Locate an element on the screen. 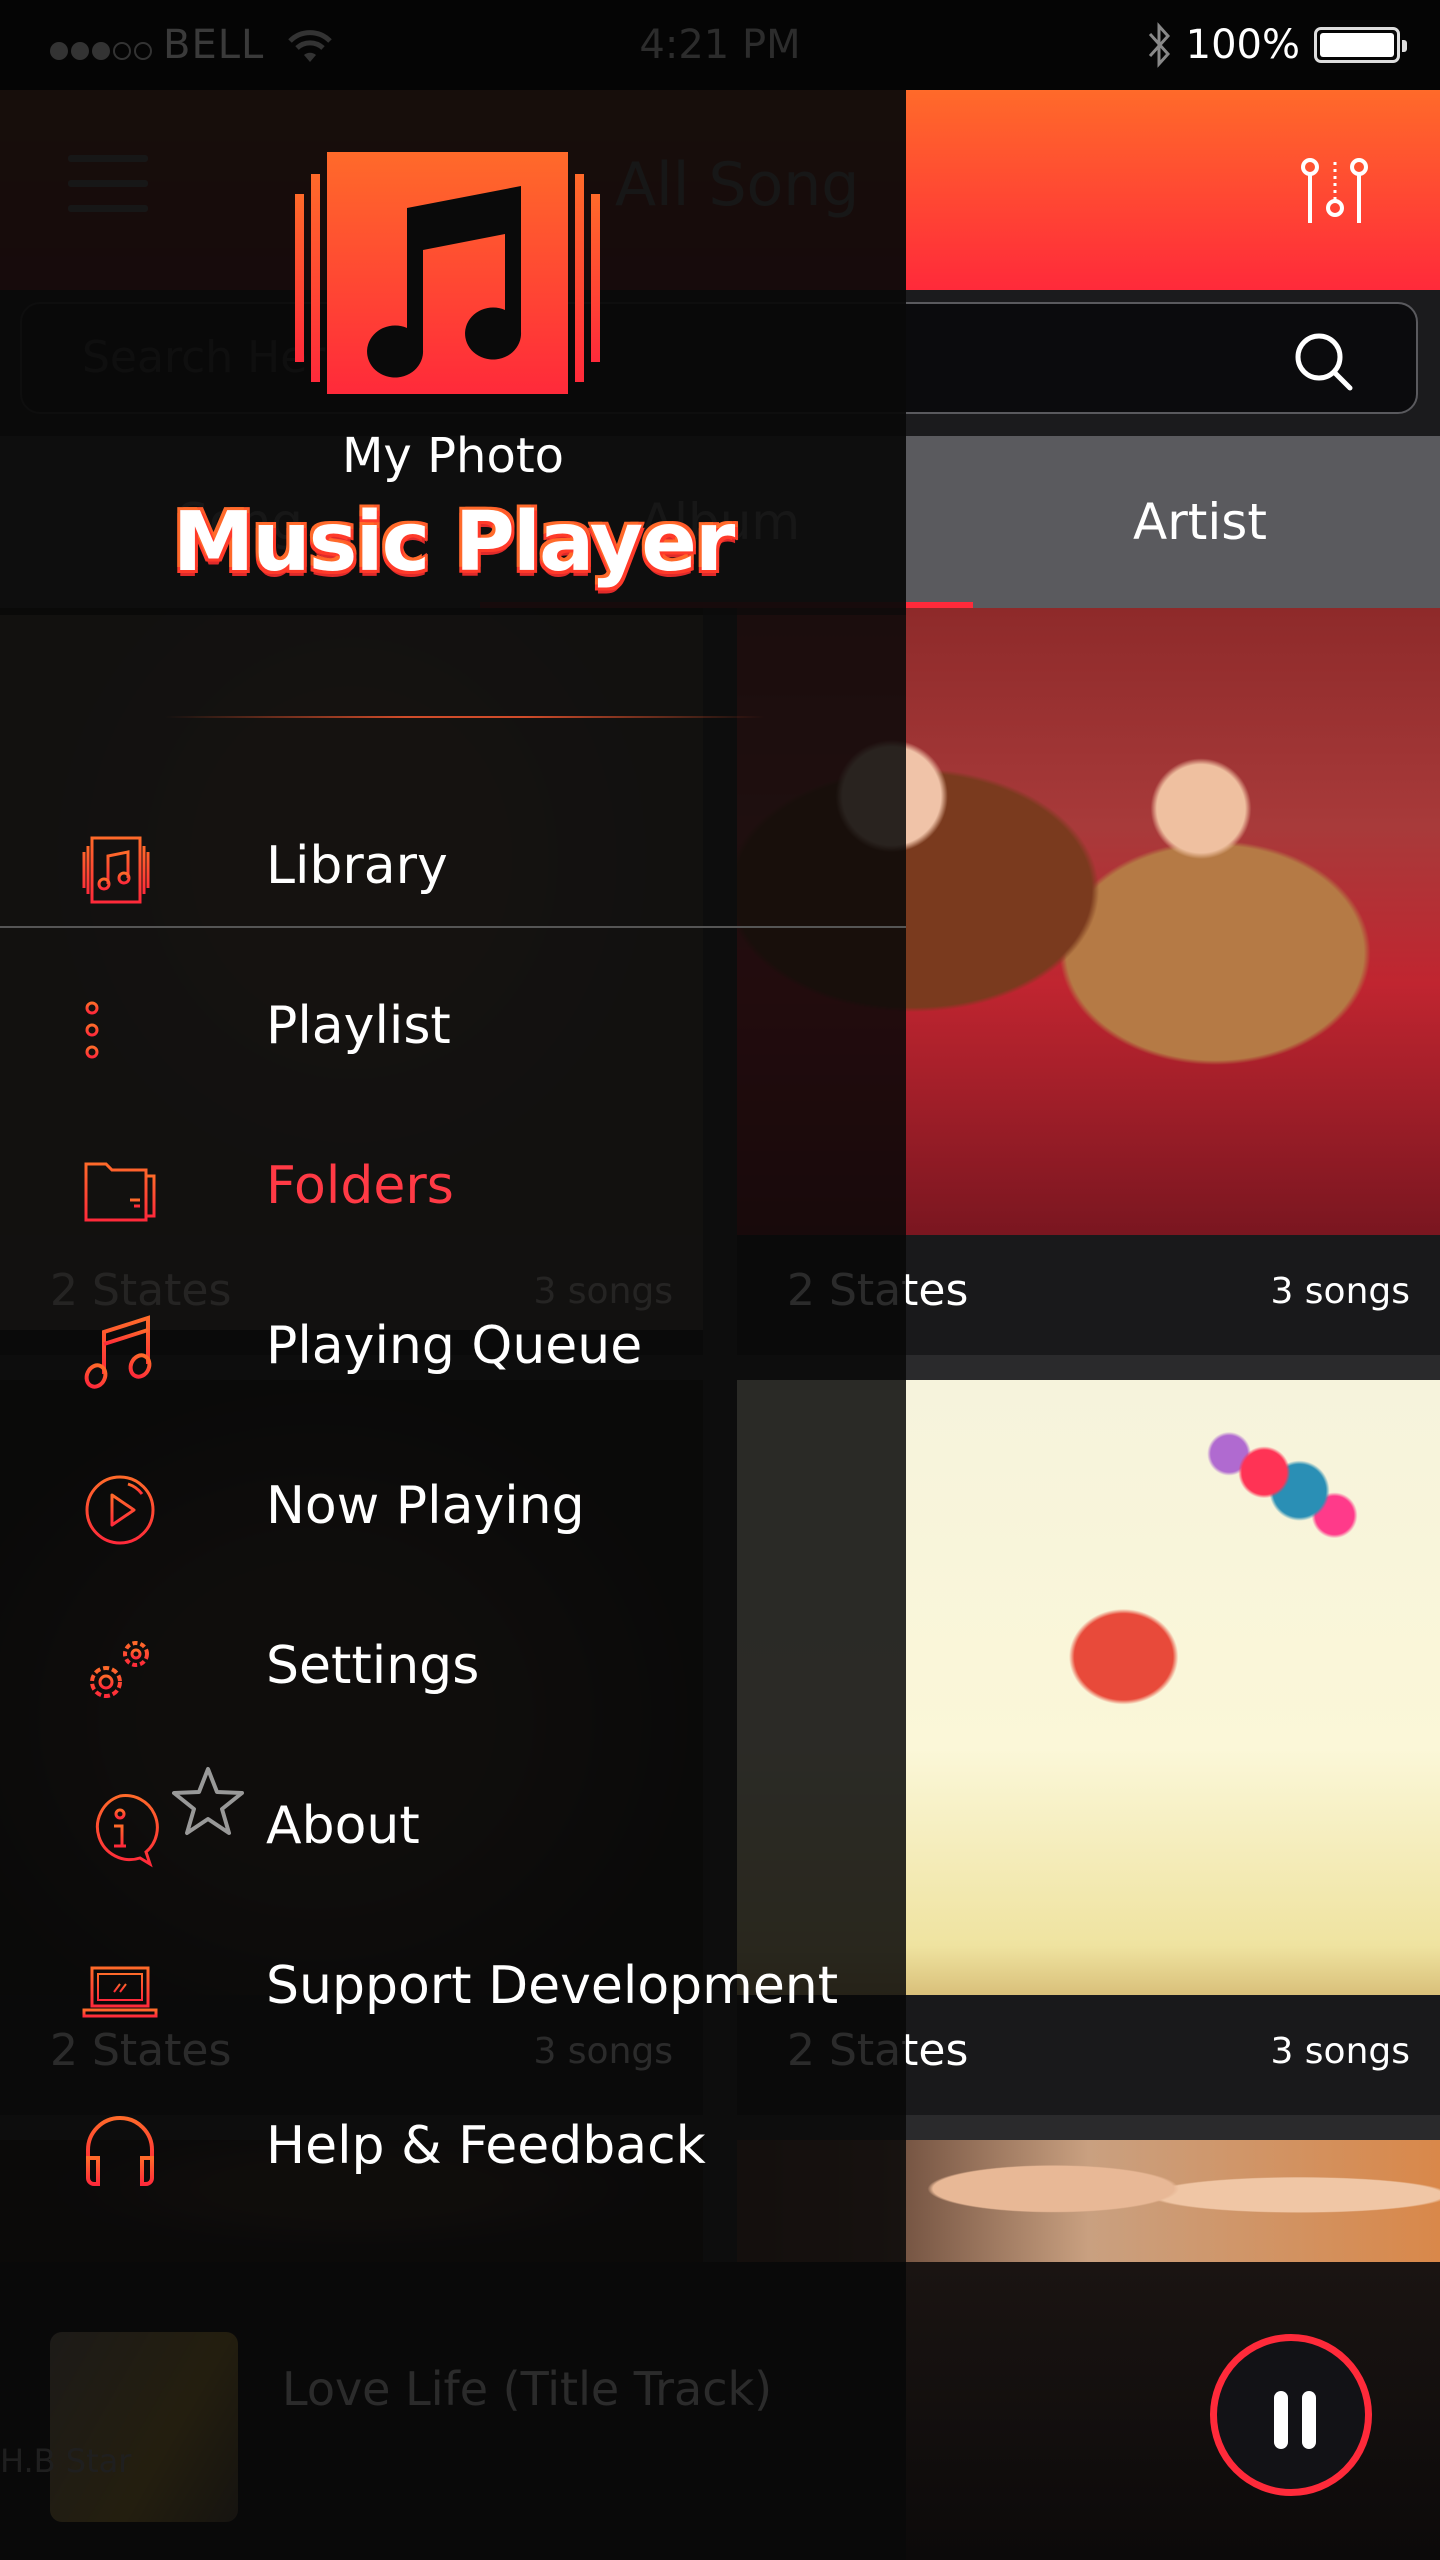 This screenshot has width=1440, height=2560. menu-item-settings: Settings is located at coordinates (453, 1665).